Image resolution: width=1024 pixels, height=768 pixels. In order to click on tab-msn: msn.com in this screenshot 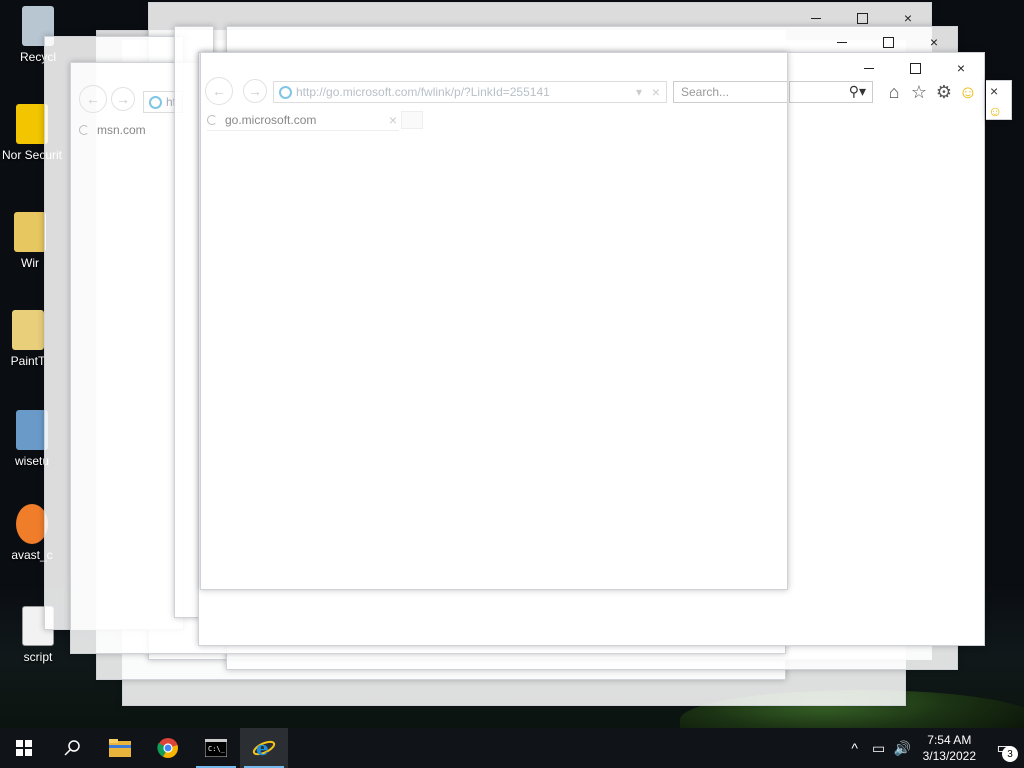, I will do `click(112, 130)`.